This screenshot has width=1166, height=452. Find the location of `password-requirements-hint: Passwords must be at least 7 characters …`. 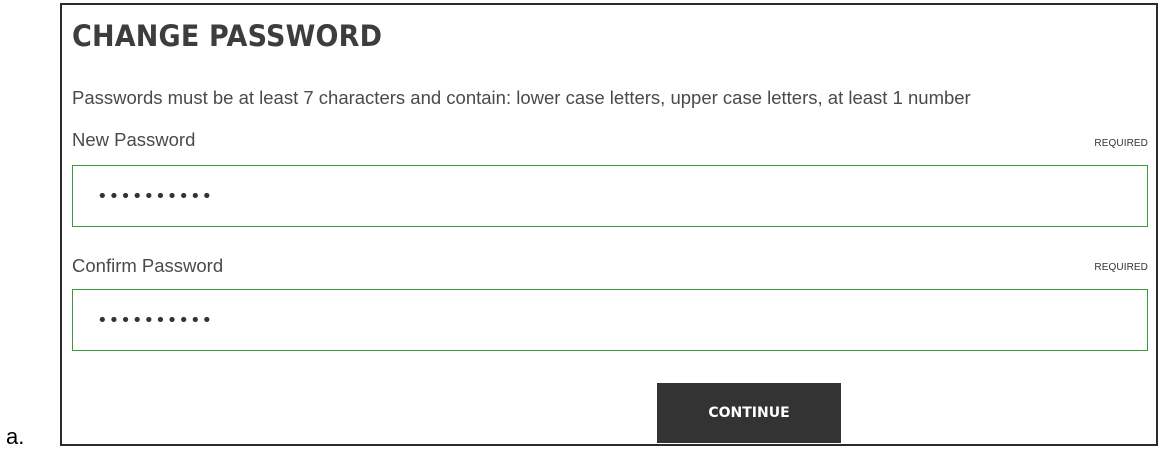

password-requirements-hint: Passwords must be at least 7 characters … is located at coordinates (521, 97).